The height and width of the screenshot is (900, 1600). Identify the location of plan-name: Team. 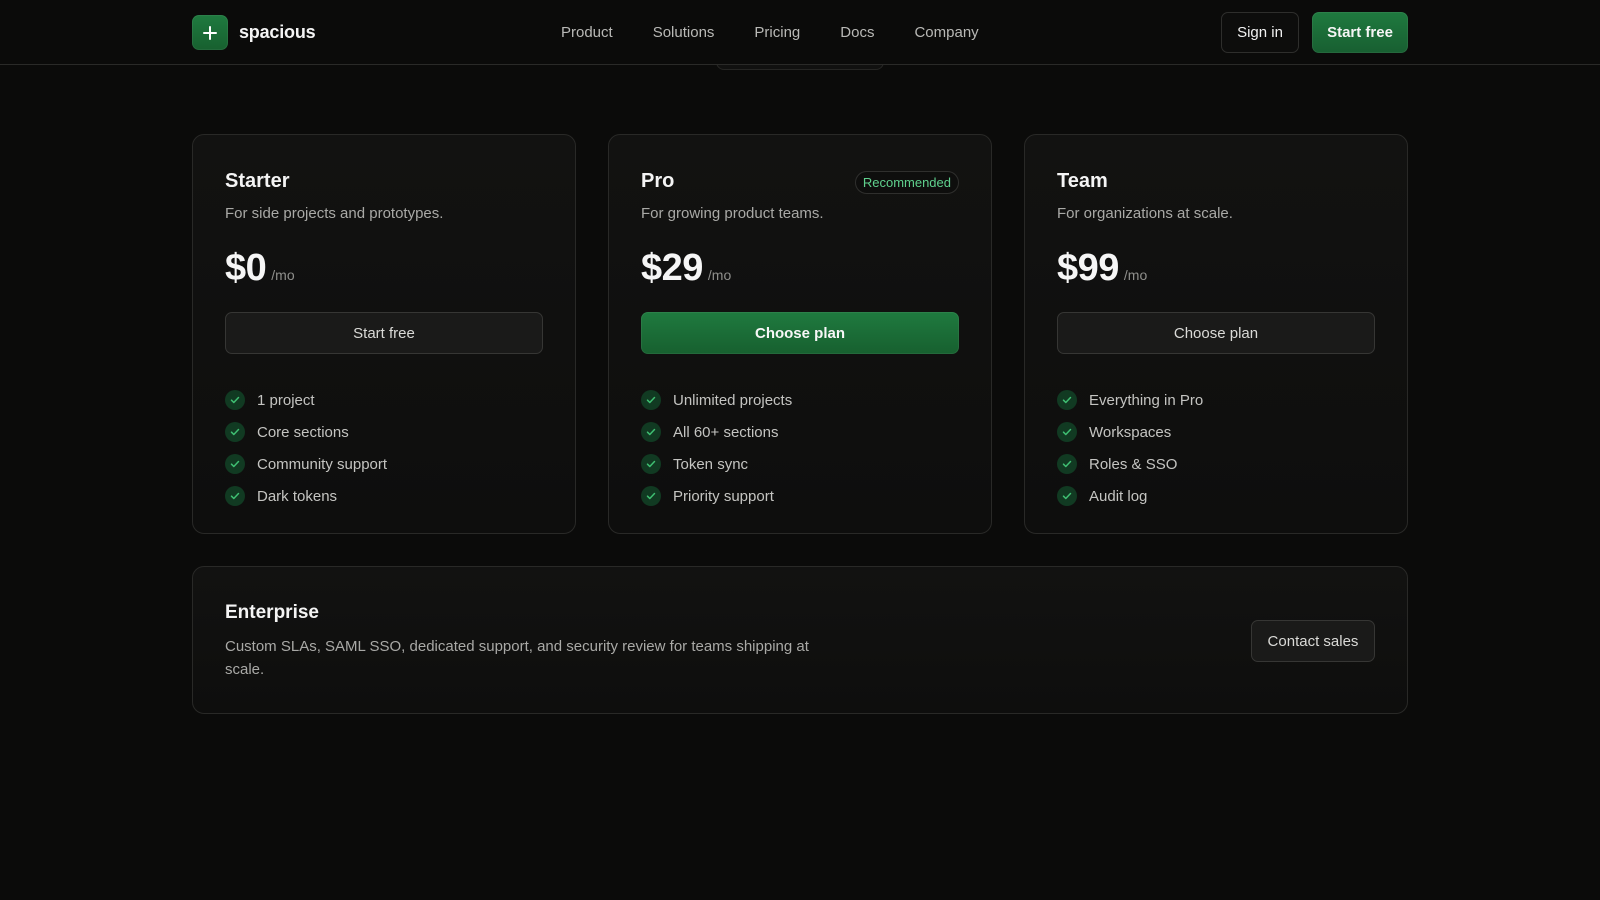
(1082, 181).